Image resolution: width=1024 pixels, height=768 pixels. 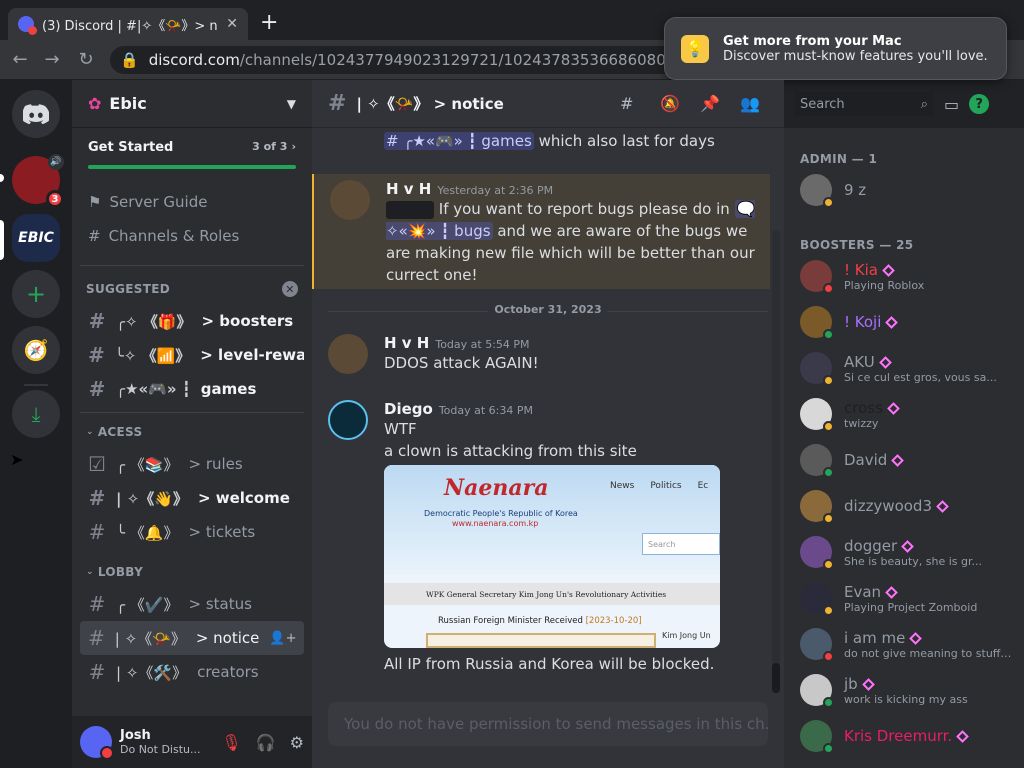 What do you see at coordinates (36, 294) in the screenshot?
I see `add-server-button: +` at bounding box center [36, 294].